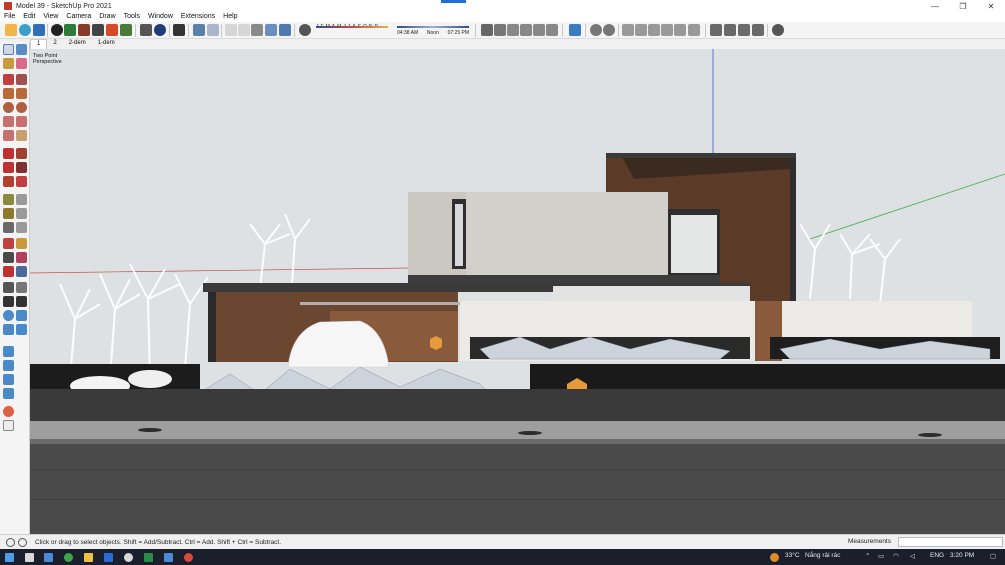  Describe the element at coordinates (8, 79) in the screenshot. I see `line-icon` at that location.